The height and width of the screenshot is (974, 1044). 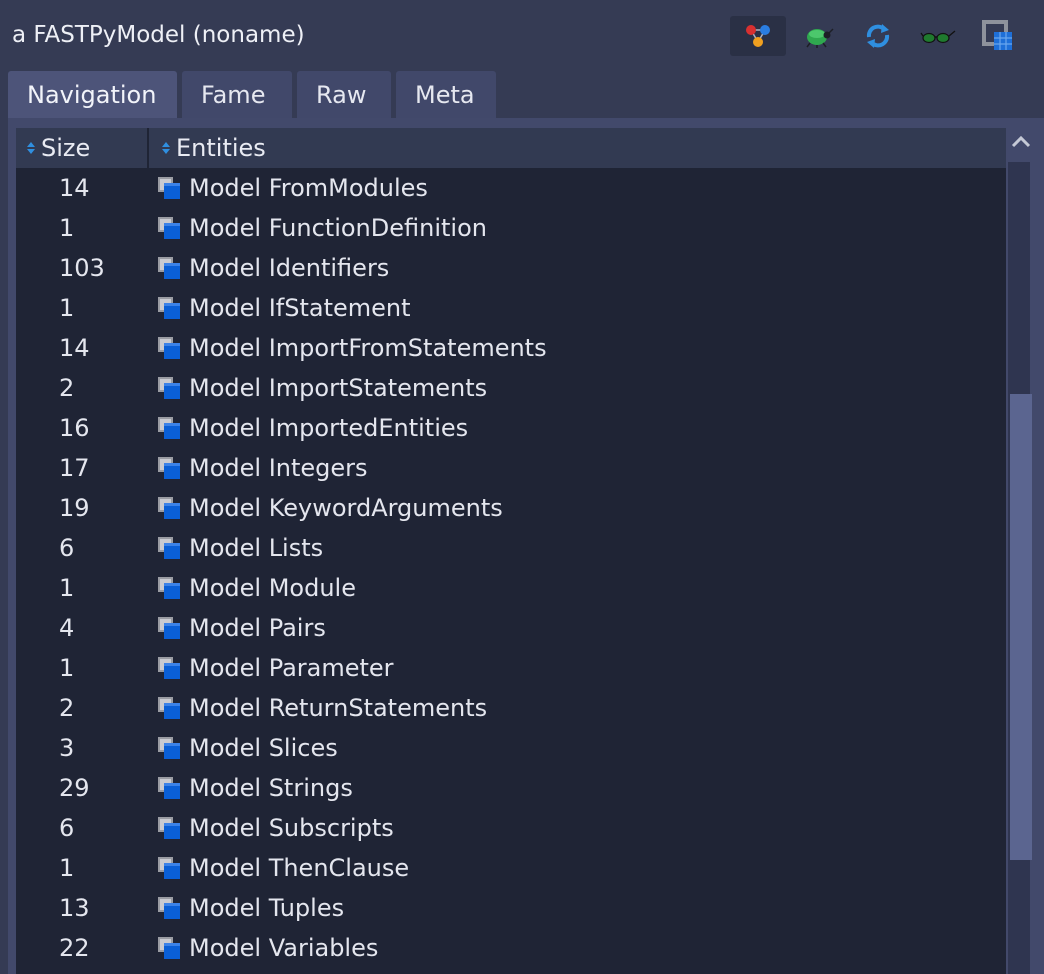 I want to click on scroll-thumb, so click(x=1021, y=627).